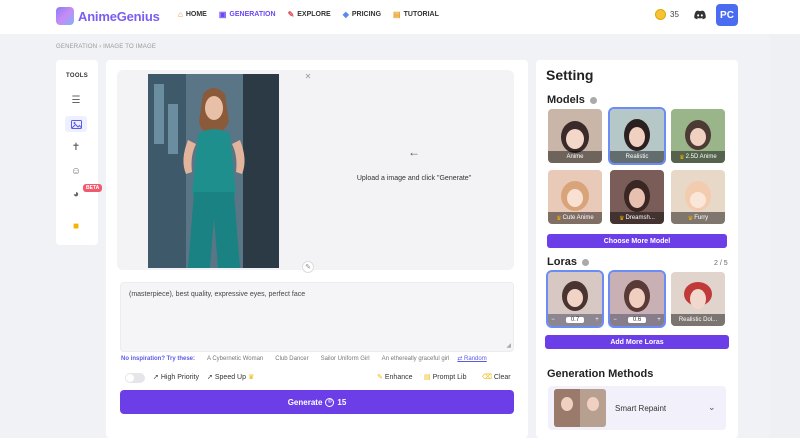 The image size is (800, 438). Describe the element at coordinates (345, 14) in the screenshot. I see `pricing-icon: ◆` at that location.